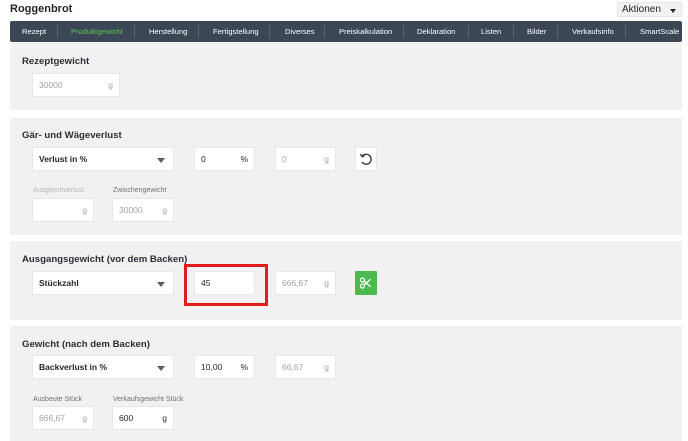 The image size is (688, 441). I want to click on section-title-gewicht: Gewicht (nach dem Backen), so click(86, 344).